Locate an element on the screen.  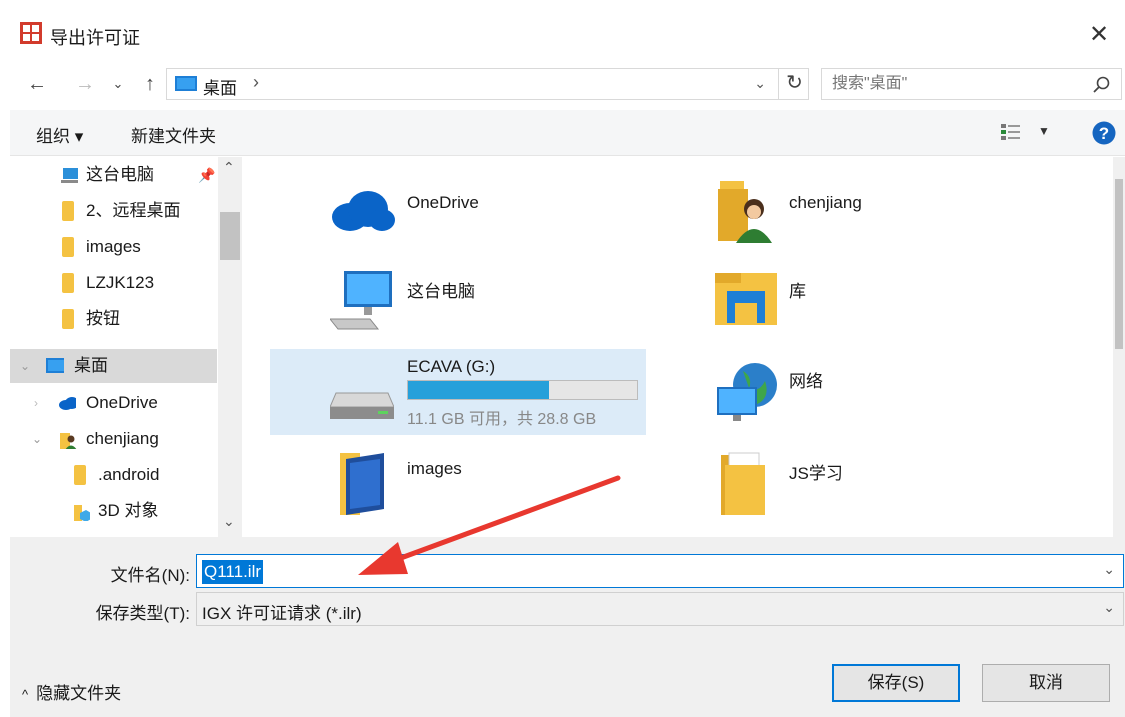
onedrive-icon is located at coordinates (363, 211).